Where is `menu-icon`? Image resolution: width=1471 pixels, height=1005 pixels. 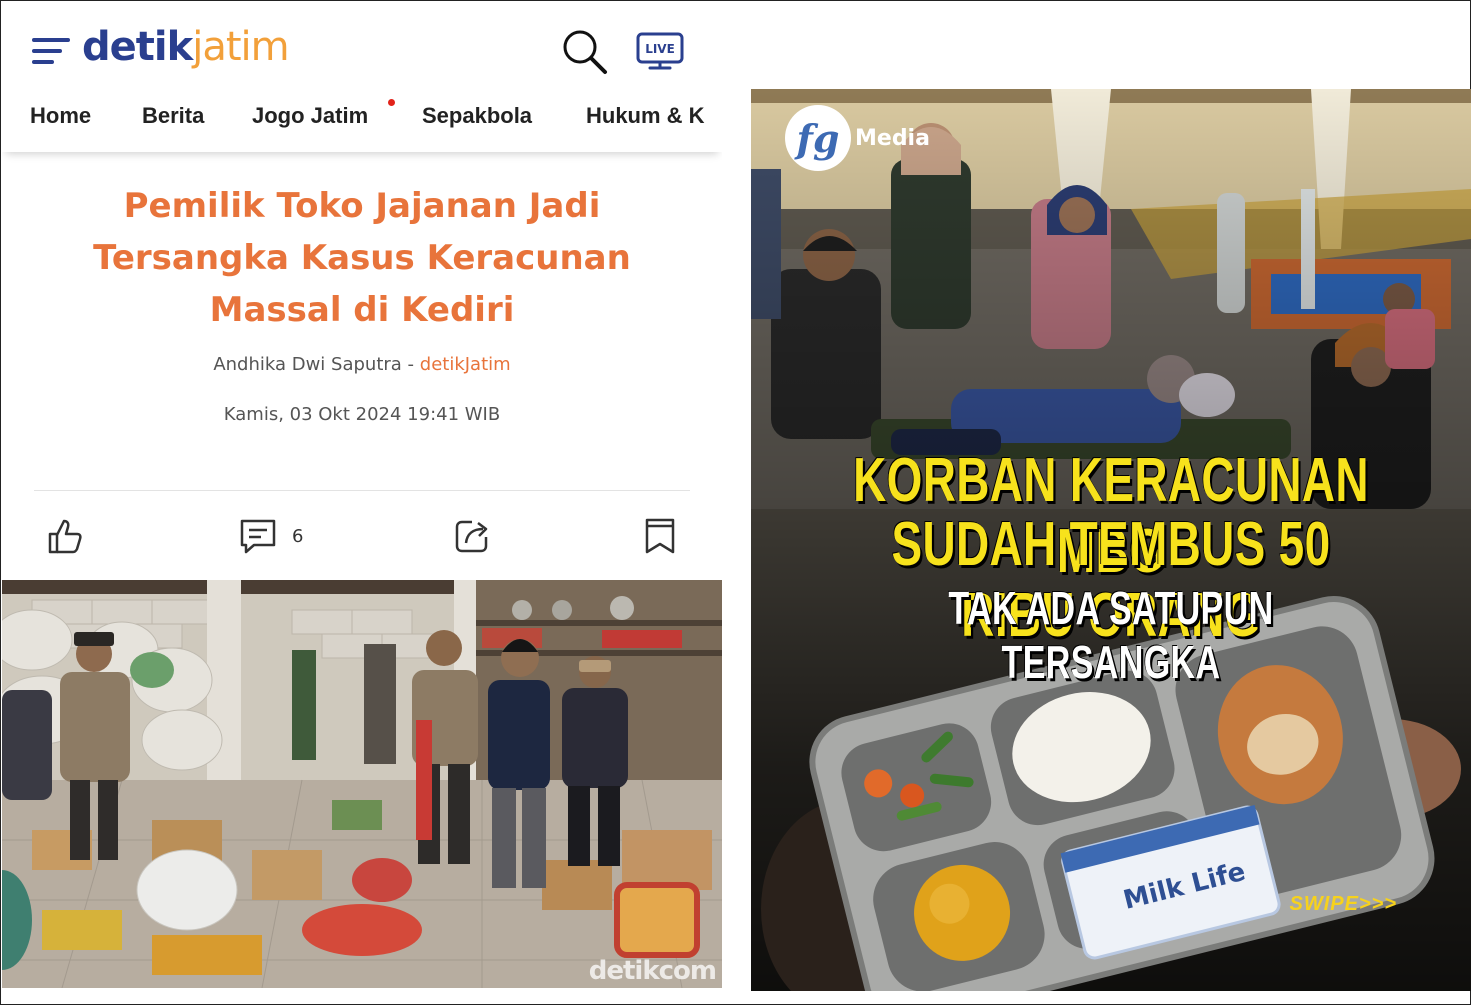 menu-icon is located at coordinates (51, 51).